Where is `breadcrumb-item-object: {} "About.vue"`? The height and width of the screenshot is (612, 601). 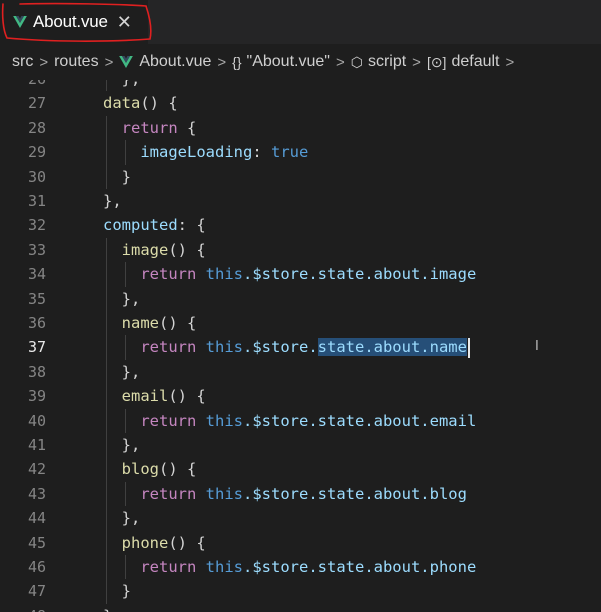 breadcrumb-item-object: {} "About.vue" is located at coordinates (281, 62).